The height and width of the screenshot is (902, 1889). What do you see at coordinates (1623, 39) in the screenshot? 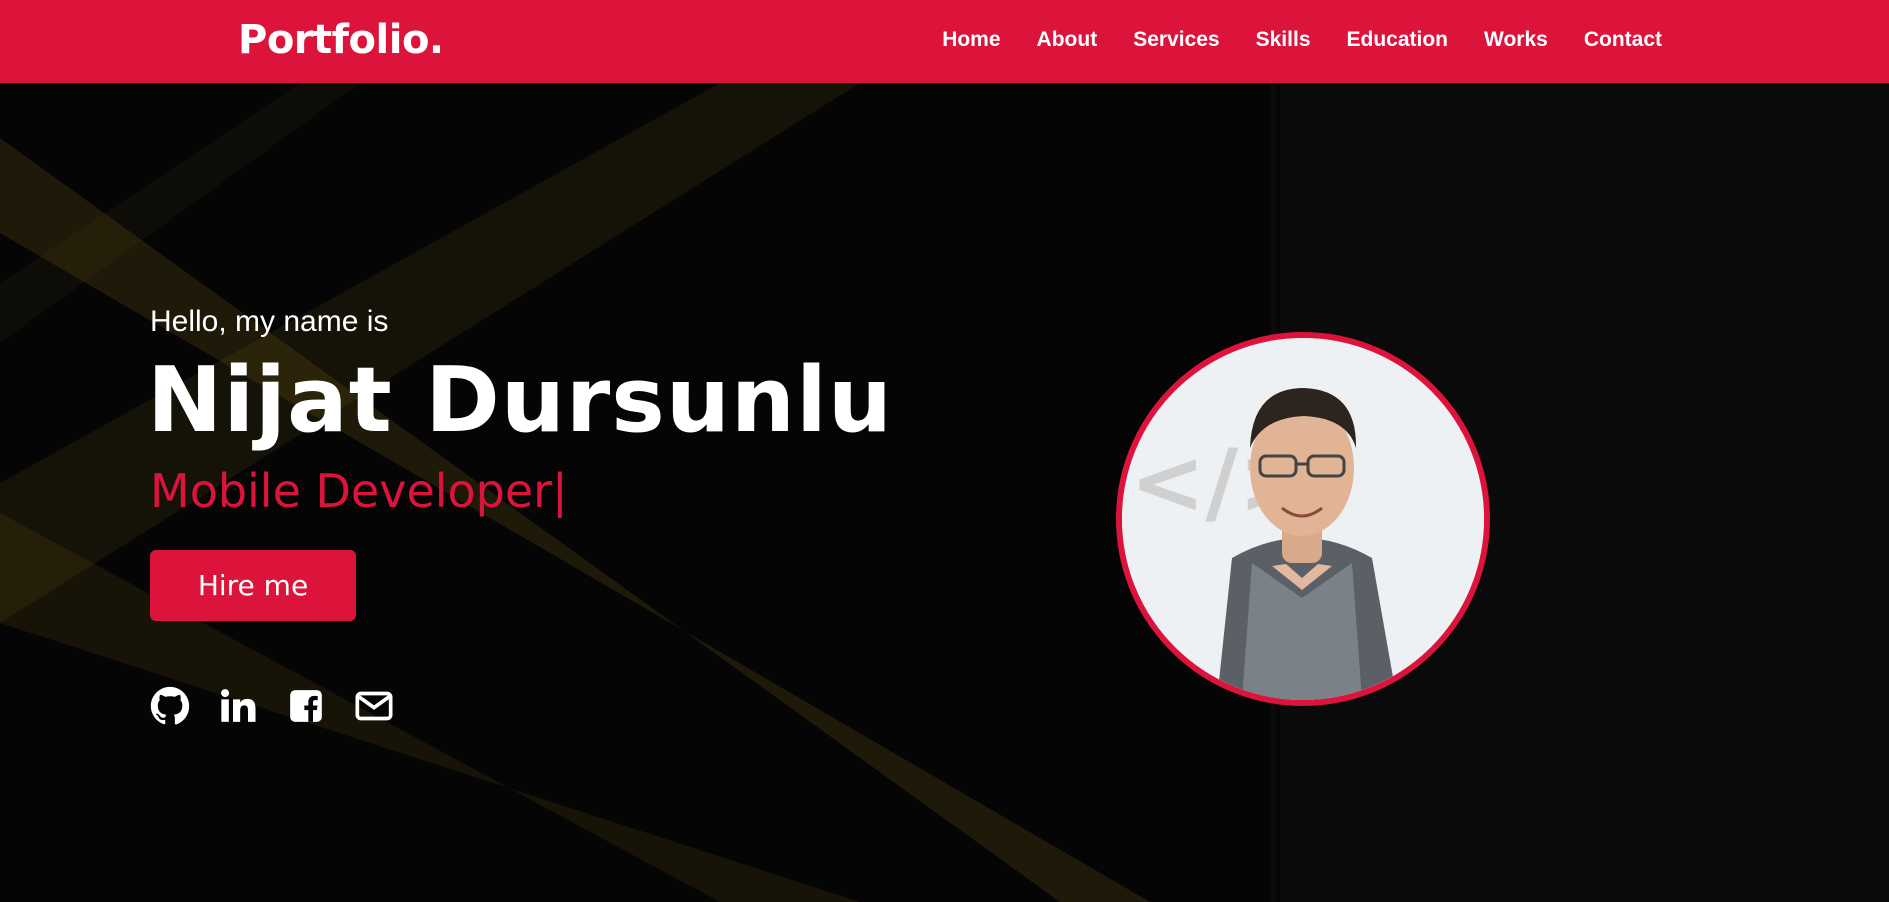
I see `nav-link-contact: Contact` at bounding box center [1623, 39].